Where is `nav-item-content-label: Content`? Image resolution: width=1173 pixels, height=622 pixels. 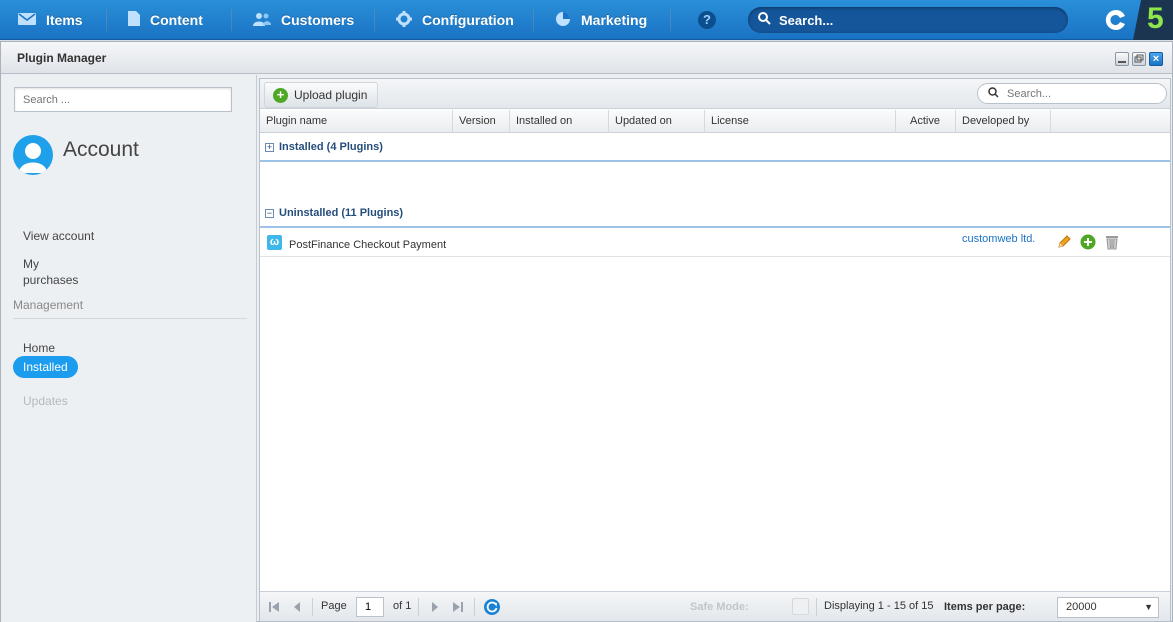 nav-item-content-label: Content is located at coordinates (176, 20).